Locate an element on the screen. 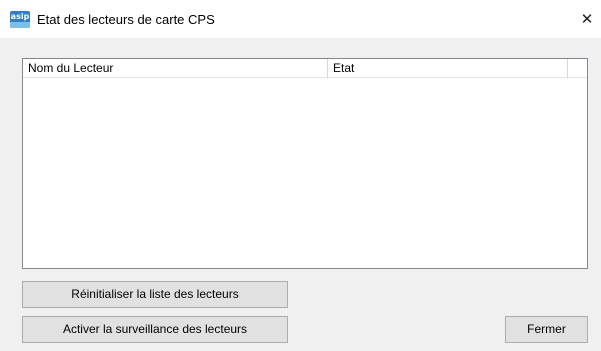  list-header: Nom du Lecteur Etat is located at coordinates (305, 68).